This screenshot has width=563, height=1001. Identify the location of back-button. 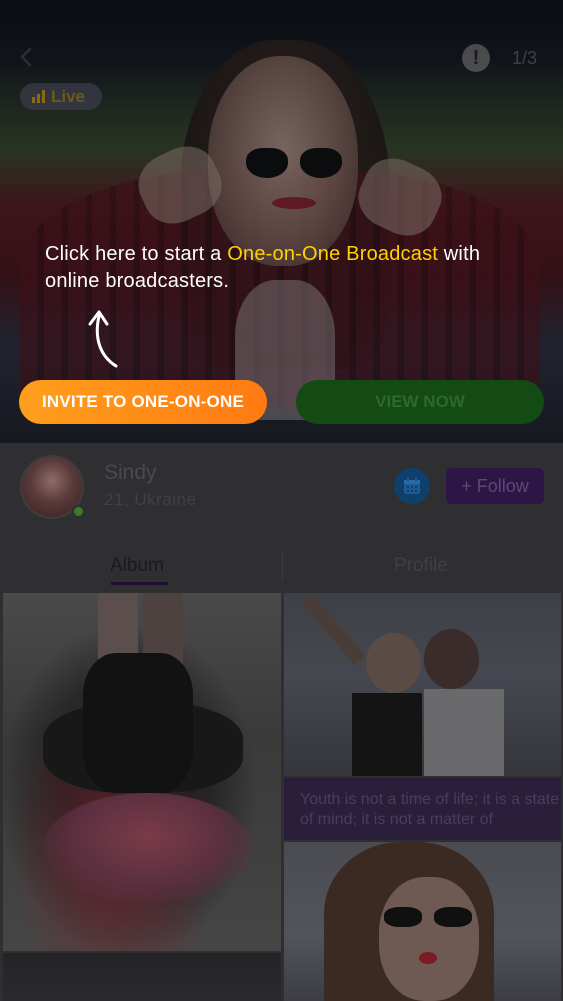
(27, 57).